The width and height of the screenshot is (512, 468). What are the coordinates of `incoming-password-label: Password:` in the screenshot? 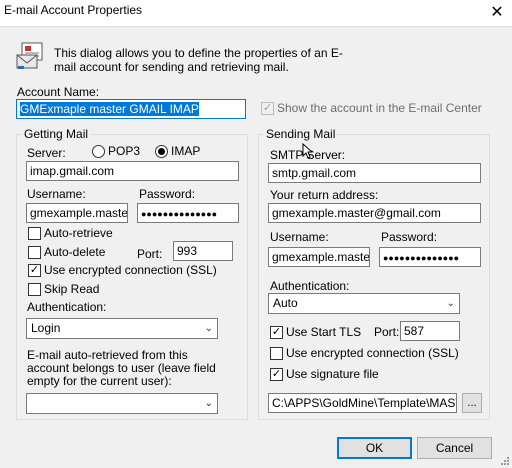 It's located at (167, 194).